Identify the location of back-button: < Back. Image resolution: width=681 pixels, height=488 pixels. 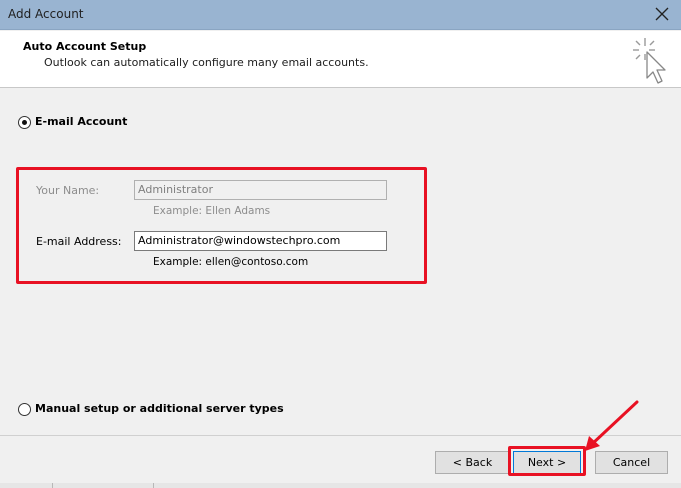
(472, 462).